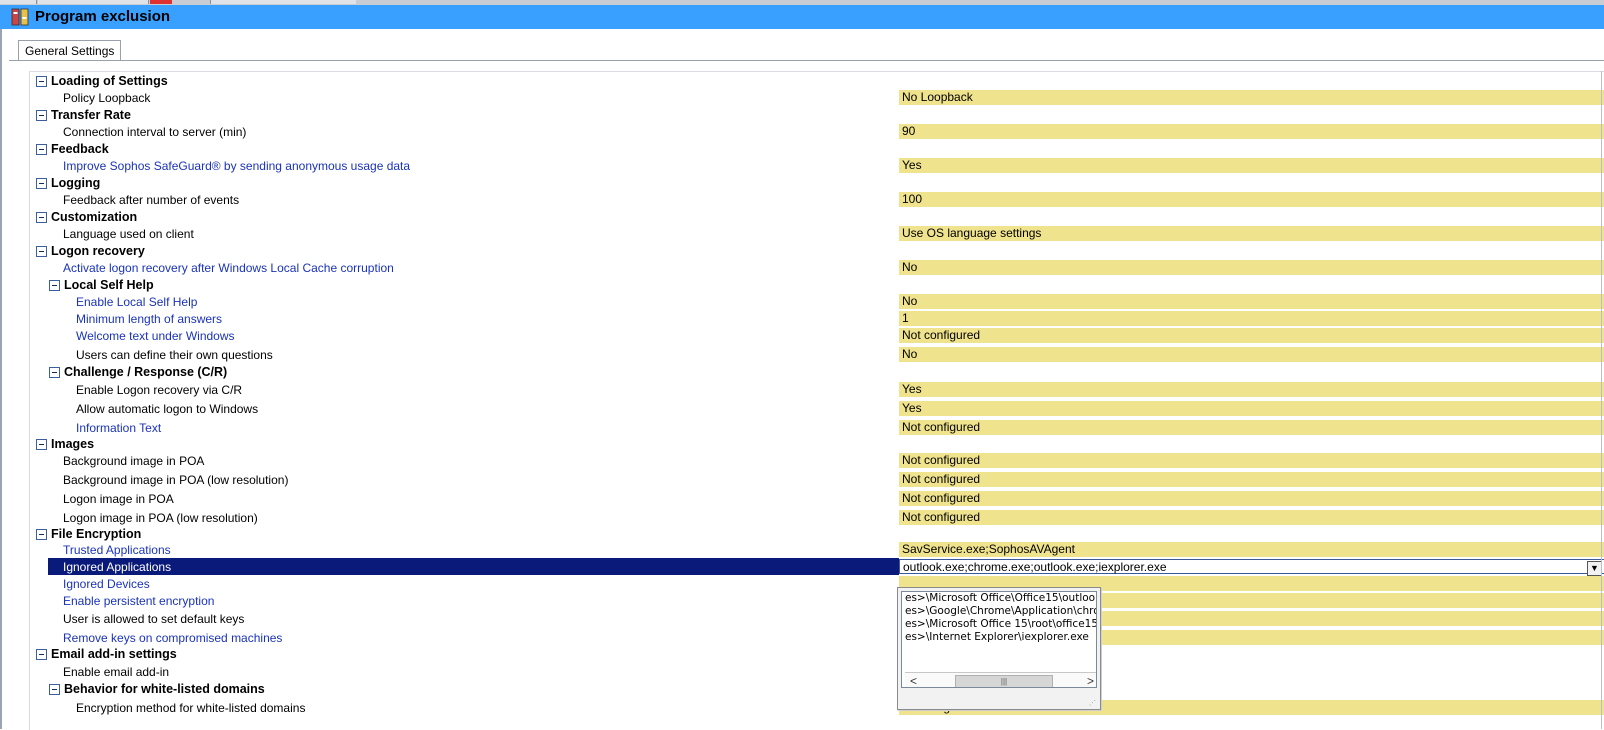 The height and width of the screenshot is (730, 1604). What do you see at coordinates (176, 480) in the screenshot?
I see `setting-label: Background image in POA (low resolution)` at bounding box center [176, 480].